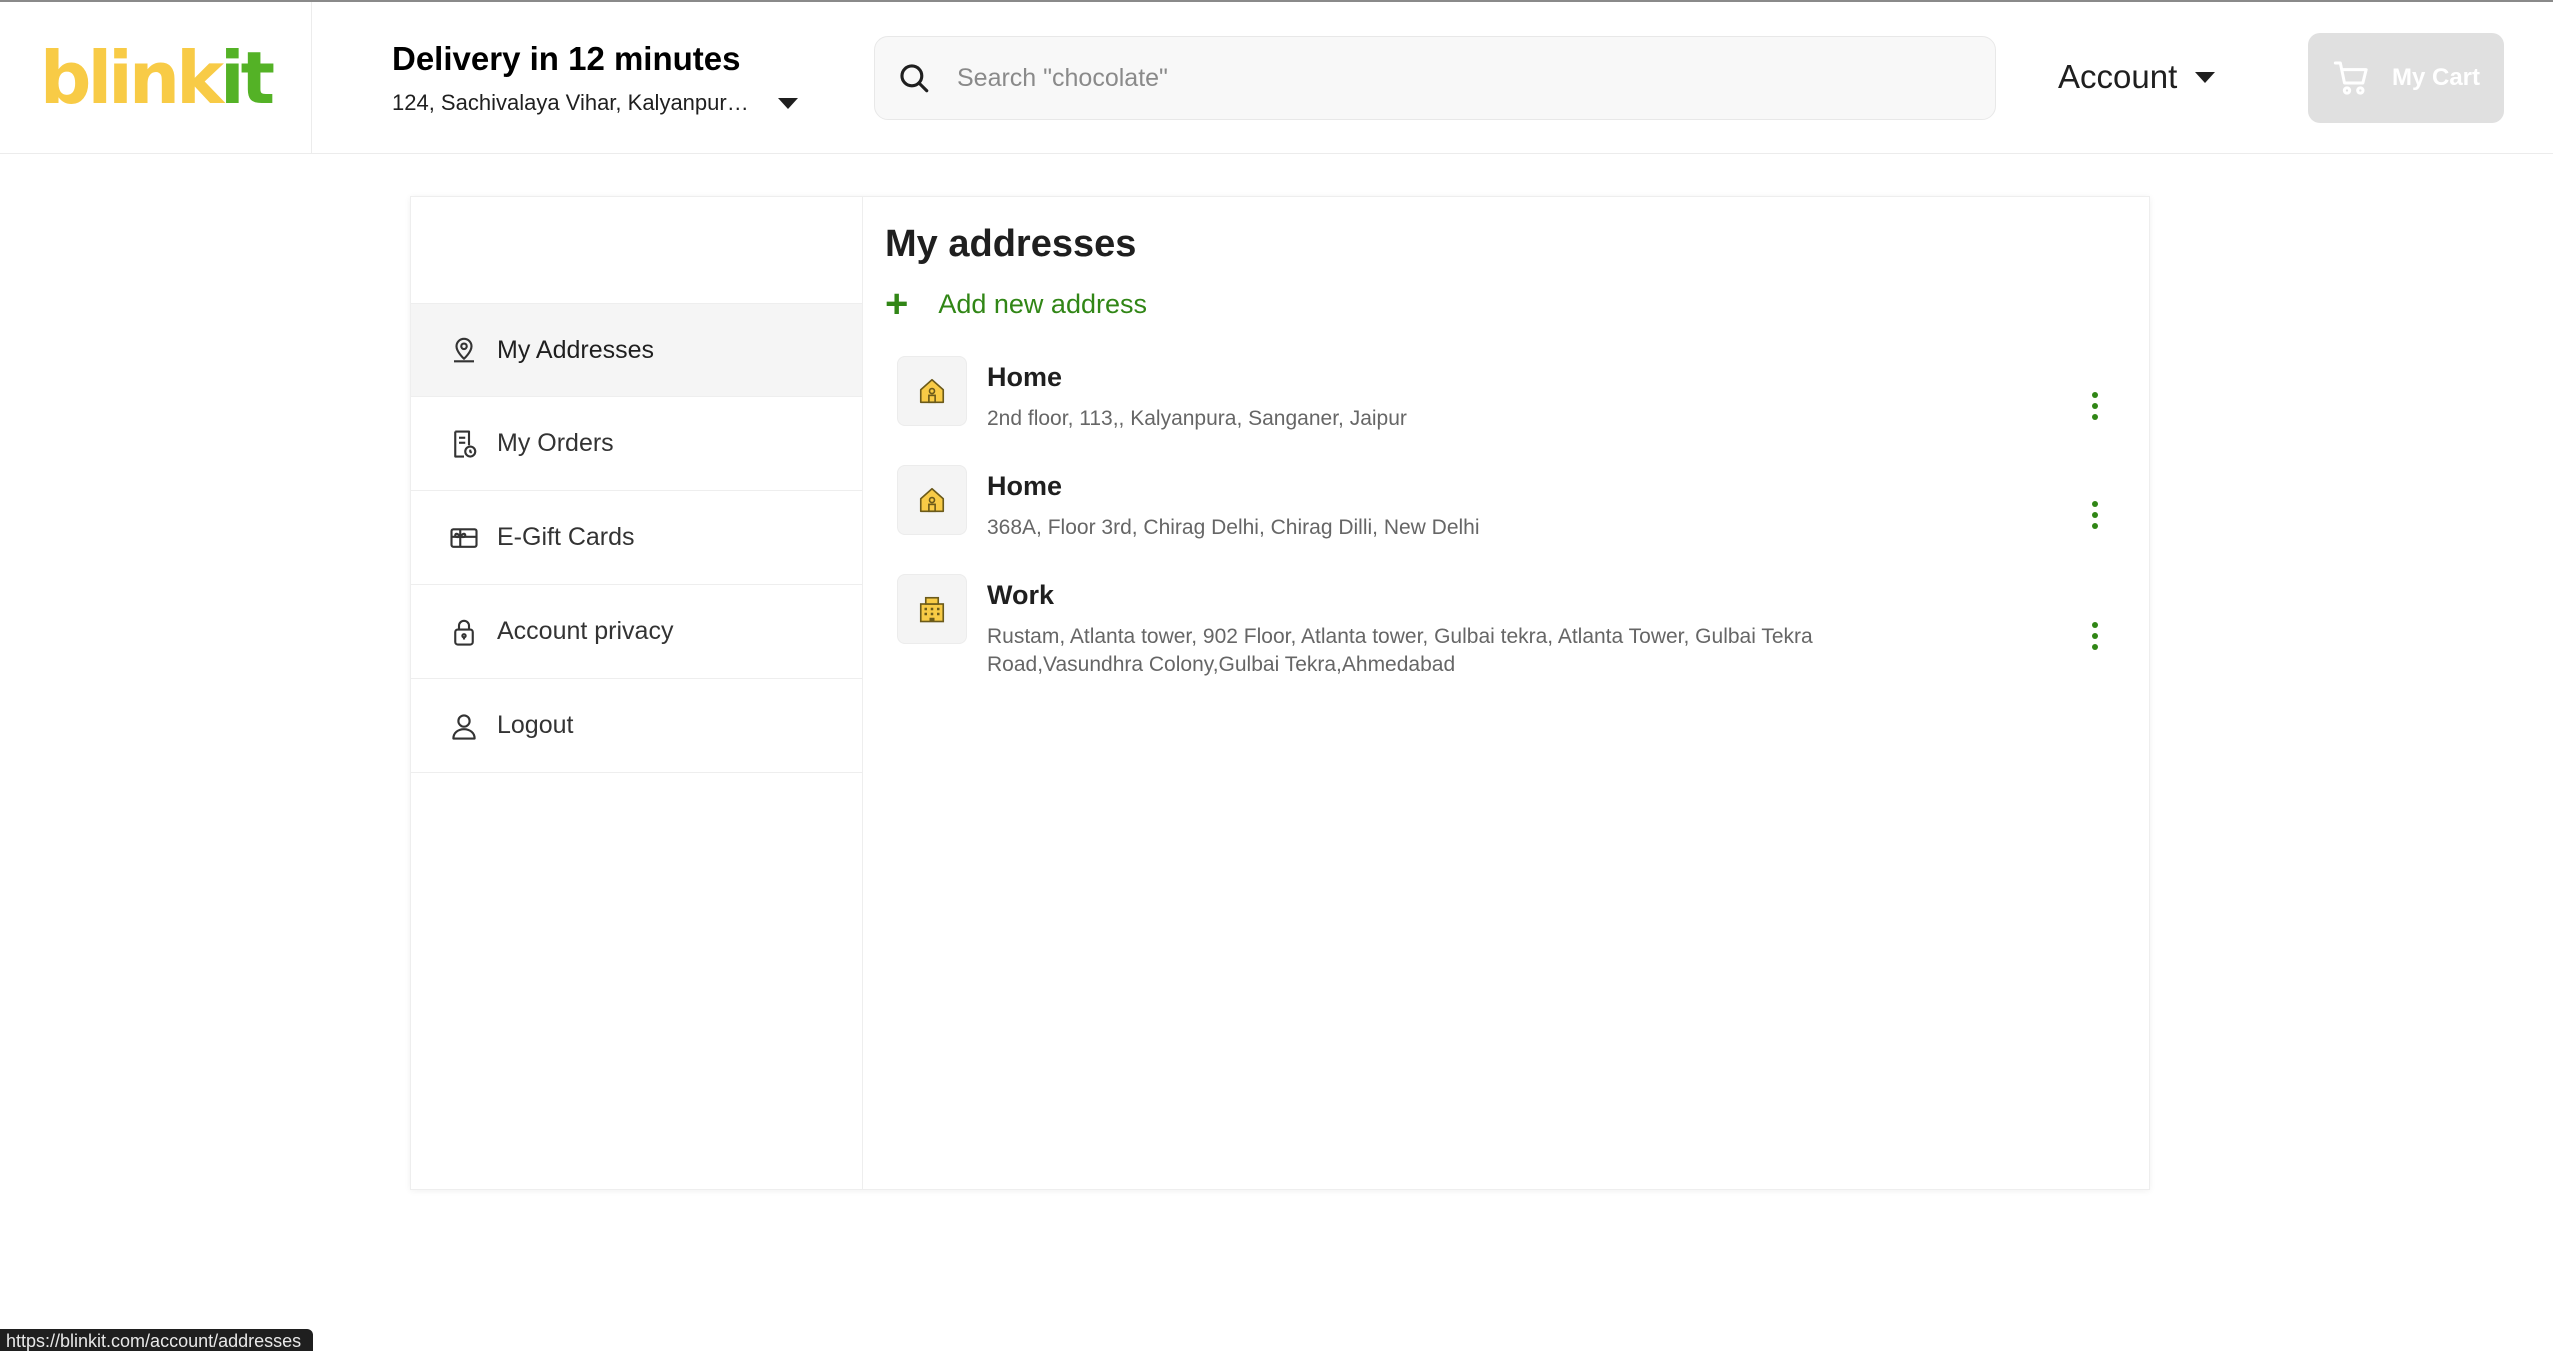 The height and width of the screenshot is (1351, 2553). I want to click on page-title: My addresses, so click(1011, 244).